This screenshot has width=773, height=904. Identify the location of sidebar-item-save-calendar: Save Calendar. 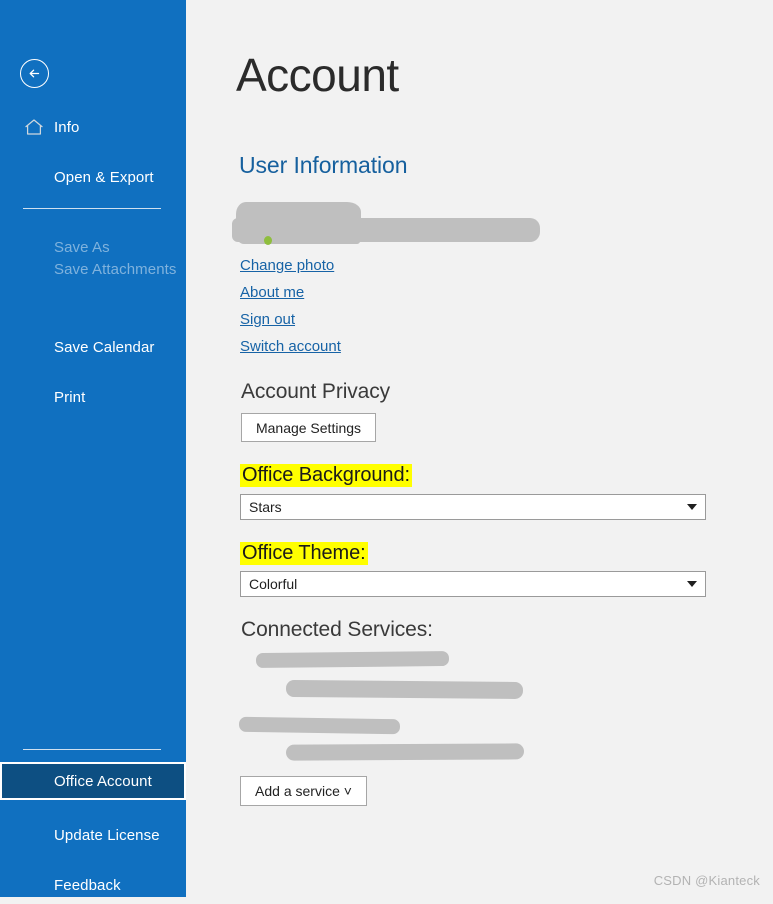
(93, 347).